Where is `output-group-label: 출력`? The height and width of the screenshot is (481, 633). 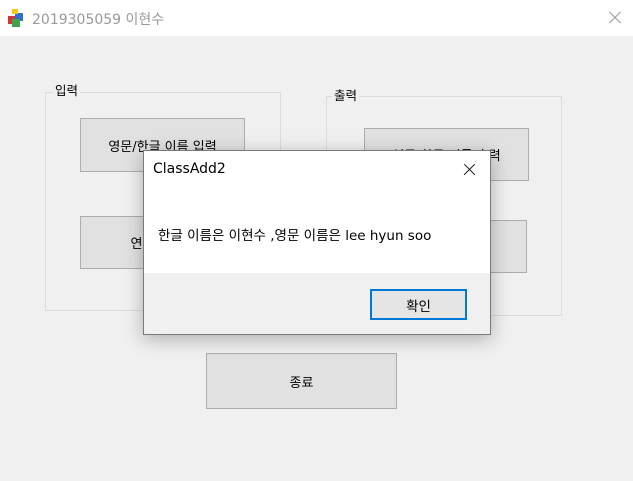
output-group-label: 출력 is located at coordinates (346, 96).